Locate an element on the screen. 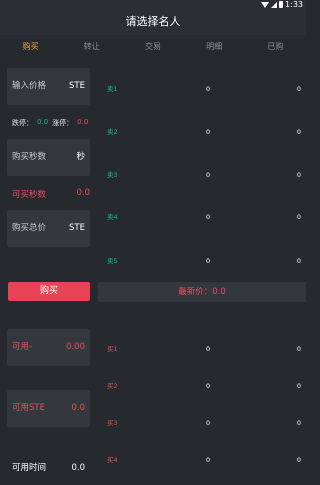  limit-down-label: 跌停： is located at coordinates (22, 123).